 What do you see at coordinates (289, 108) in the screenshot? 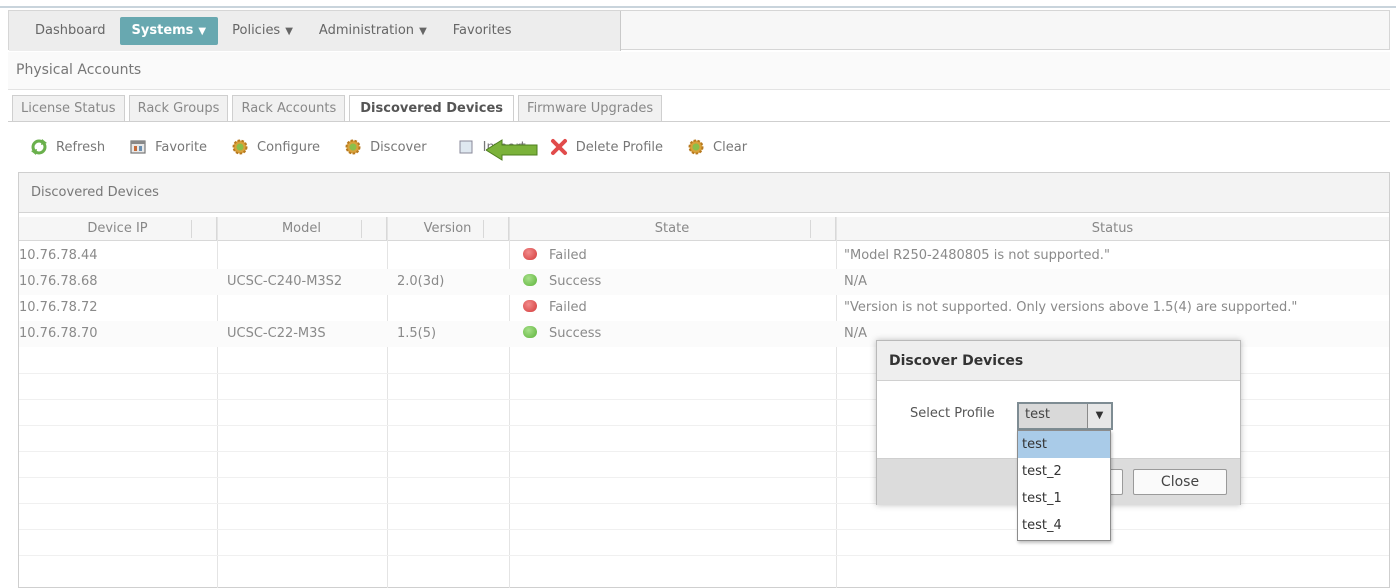
I see `tab-rack-accounts: Rack Accounts` at bounding box center [289, 108].